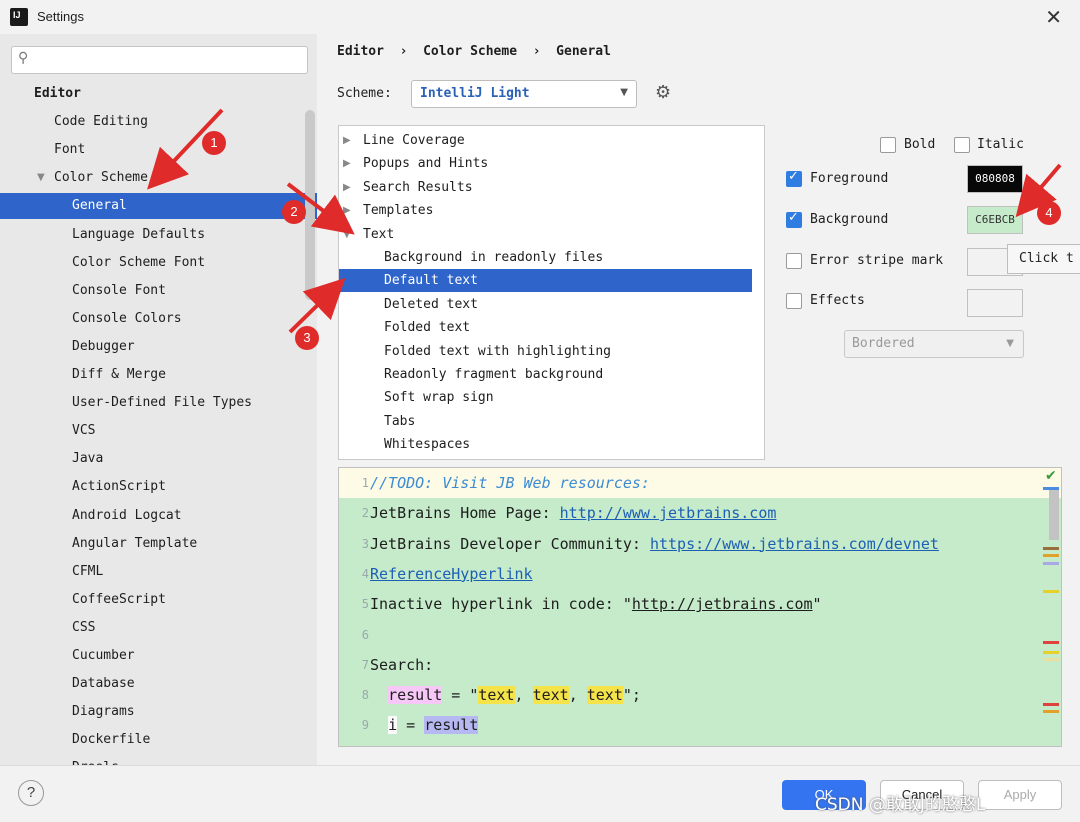 The width and height of the screenshot is (1080, 822). Describe the element at coordinates (1049, 213) in the screenshot. I see `annotation-badge-4: 4` at that location.